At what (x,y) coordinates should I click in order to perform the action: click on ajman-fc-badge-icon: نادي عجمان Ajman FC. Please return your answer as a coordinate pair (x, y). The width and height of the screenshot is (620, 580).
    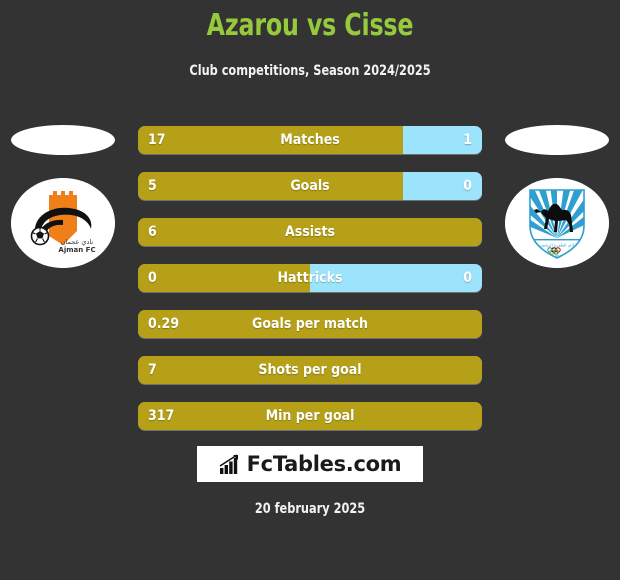
    Looking at the image, I should click on (63, 223).